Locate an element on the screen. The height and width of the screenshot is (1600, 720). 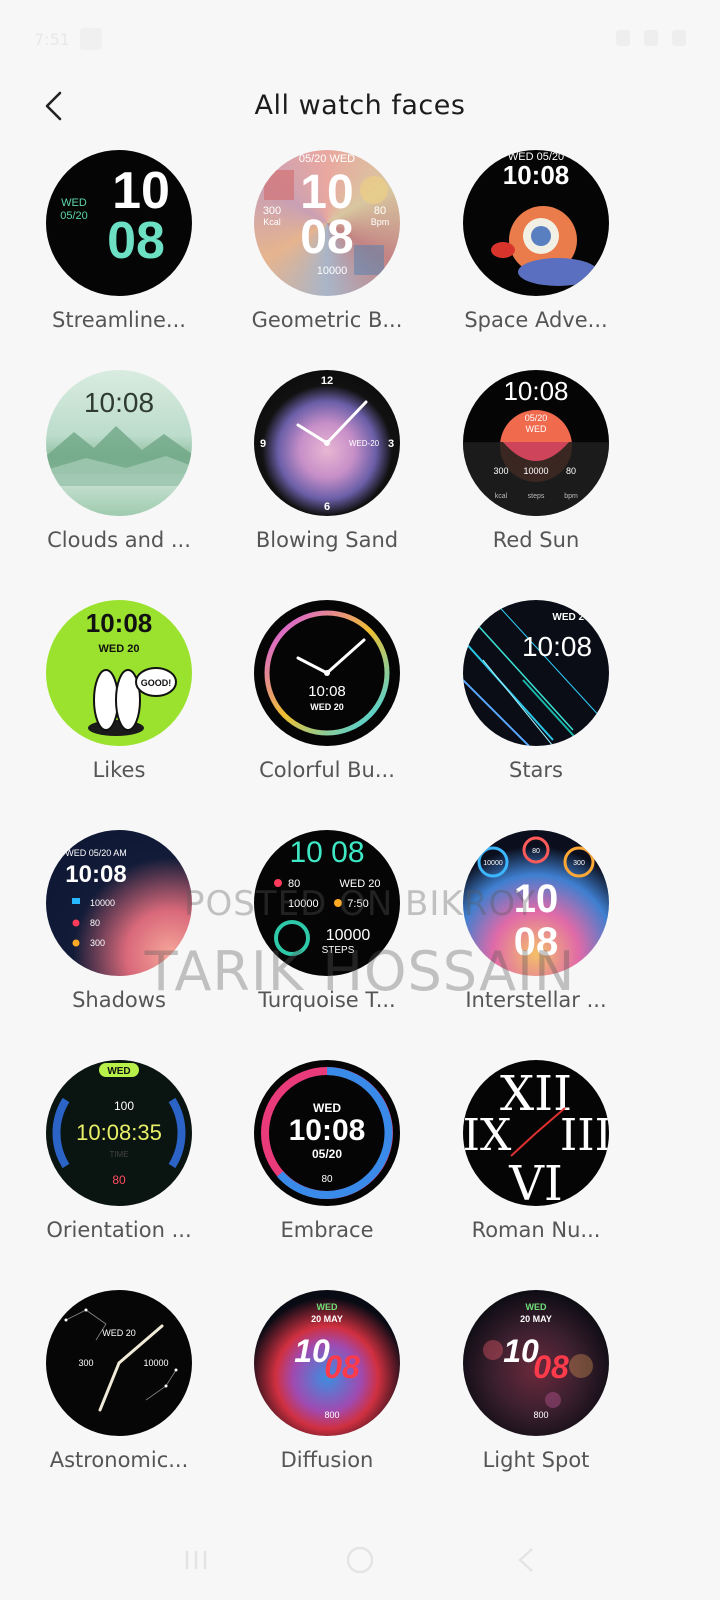
watch-face-thumbnail: XII III VI IX is located at coordinates (536, 1133).